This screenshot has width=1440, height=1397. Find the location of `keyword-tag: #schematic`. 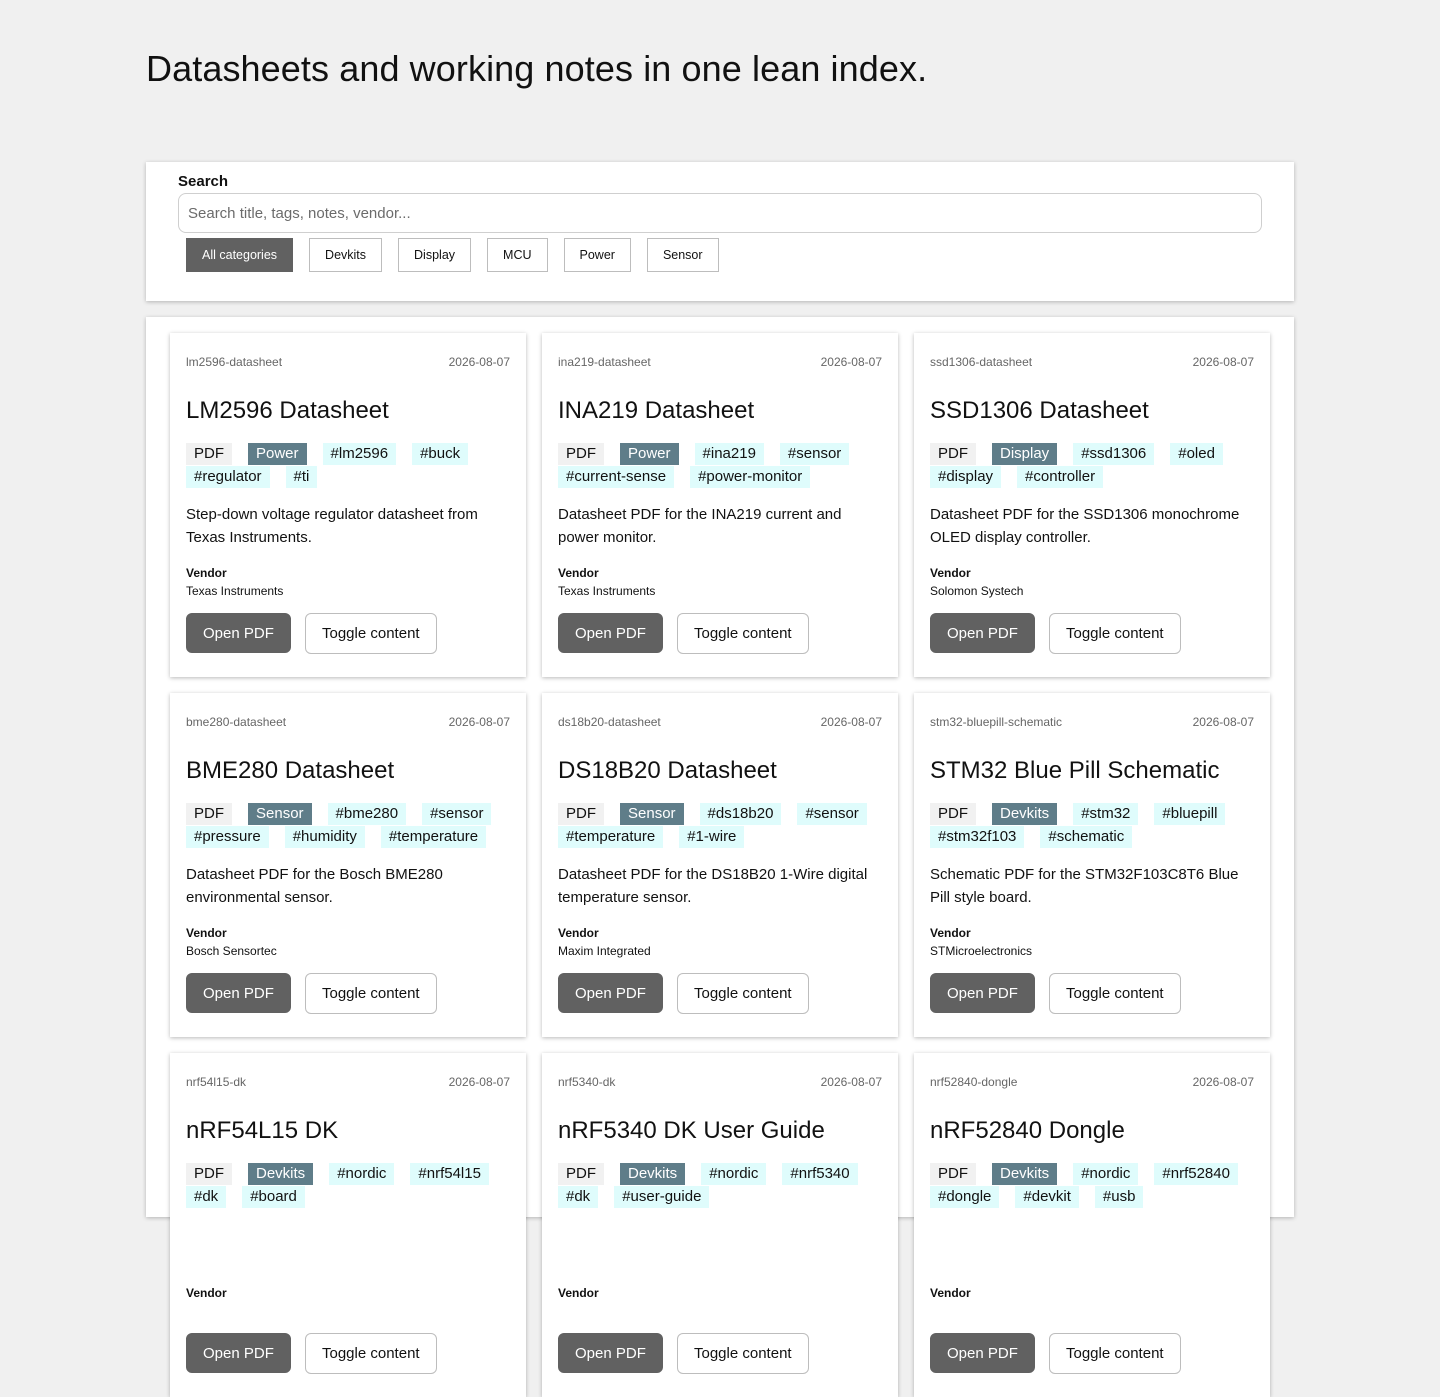

keyword-tag: #schematic is located at coordinates (1086, 837).